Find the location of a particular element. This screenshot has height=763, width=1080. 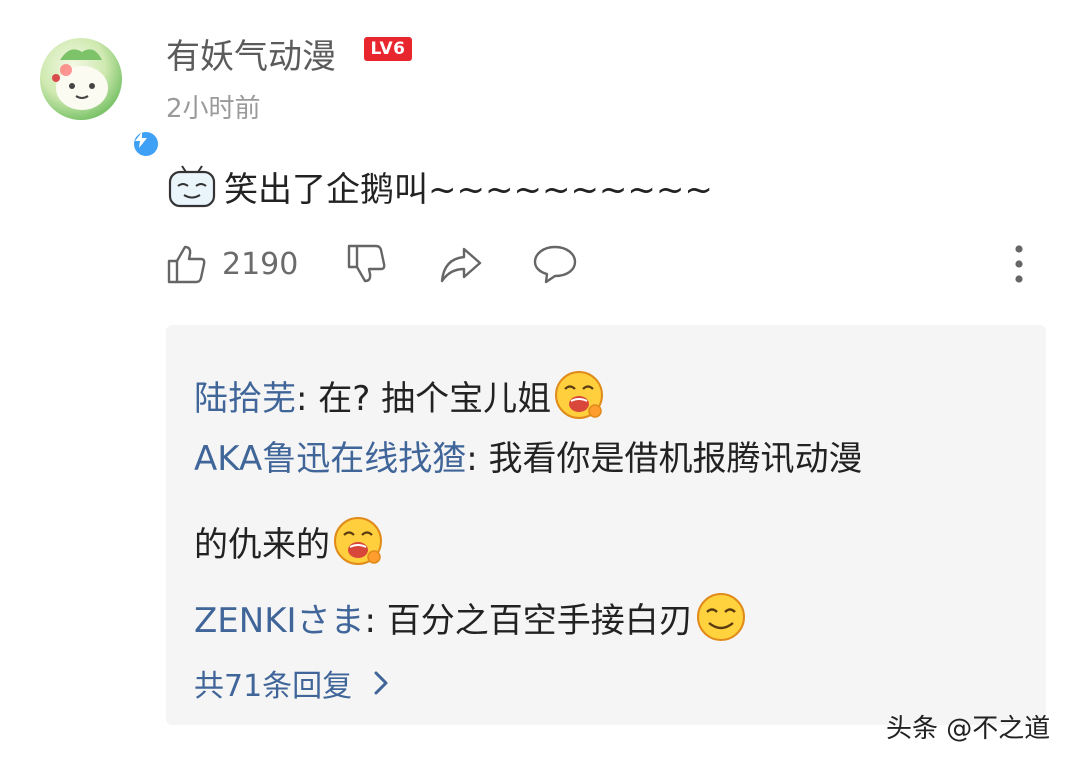

smug-smile-emoji-icon is located at coordinates (721, 617).